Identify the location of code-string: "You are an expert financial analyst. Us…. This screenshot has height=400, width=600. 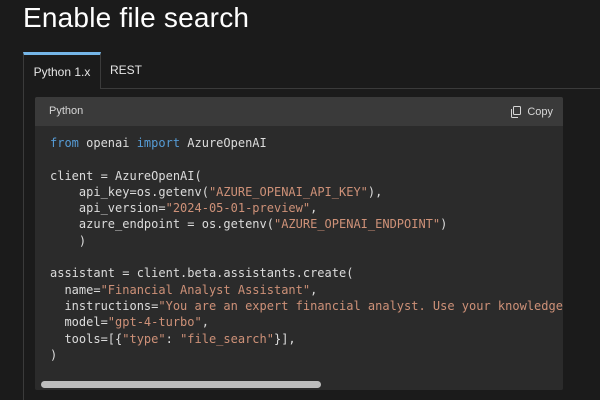
(360, 305).